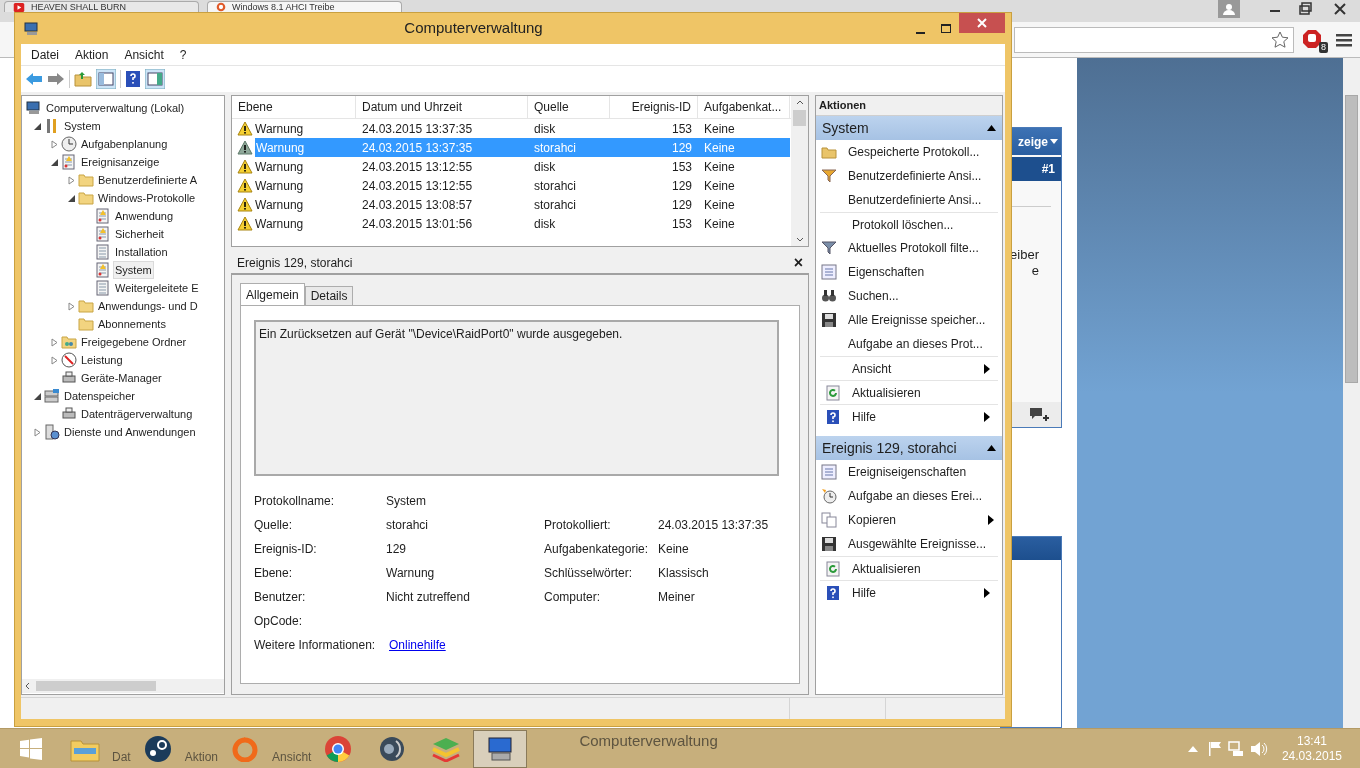 Image resolution: width=1360 pixels, height=768 pixels. Describe the element at coordinates (511, 204) in the screenshot. I see `event-row: Warnung 24.03.2015 13:08:57 storahci 129 Keine` at that location.